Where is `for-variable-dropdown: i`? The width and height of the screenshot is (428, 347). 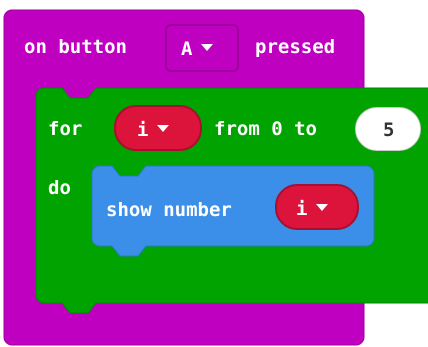 for-variable-dropdown: i is located at coordinates (158, 128).